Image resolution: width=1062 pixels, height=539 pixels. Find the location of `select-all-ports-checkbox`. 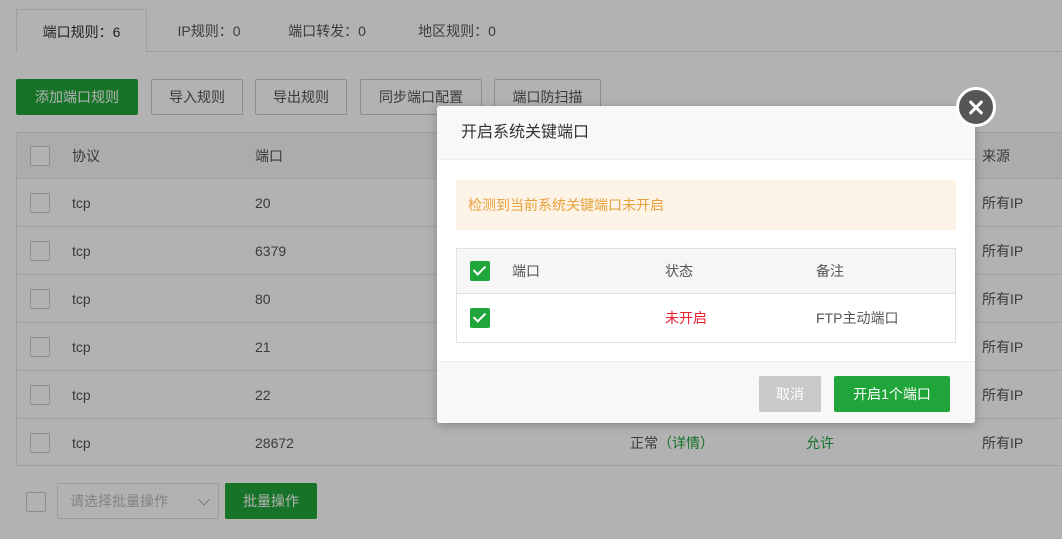

select-all-ports-checkbox is located at coordinates (480, 271).